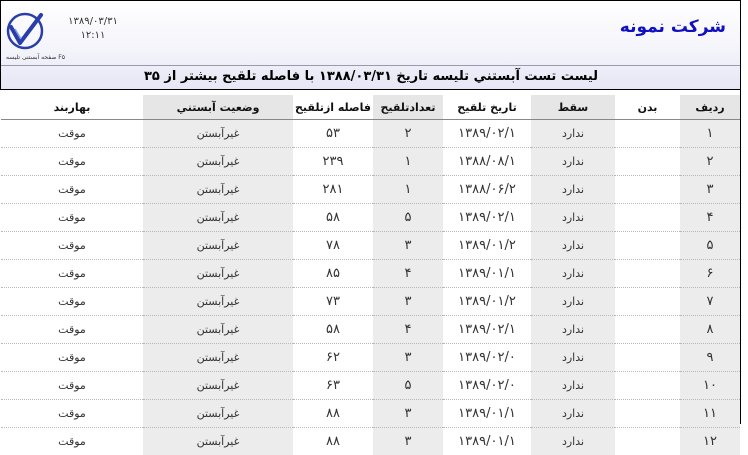 Image resolution: width=748 pixels, height=455 pixels. I want to click on table-row: موقت غیرآبستن ۶۳ ۵ ۱۳۸۹/۰۲/۰ ندارد ۱۰, so click(370, 385).